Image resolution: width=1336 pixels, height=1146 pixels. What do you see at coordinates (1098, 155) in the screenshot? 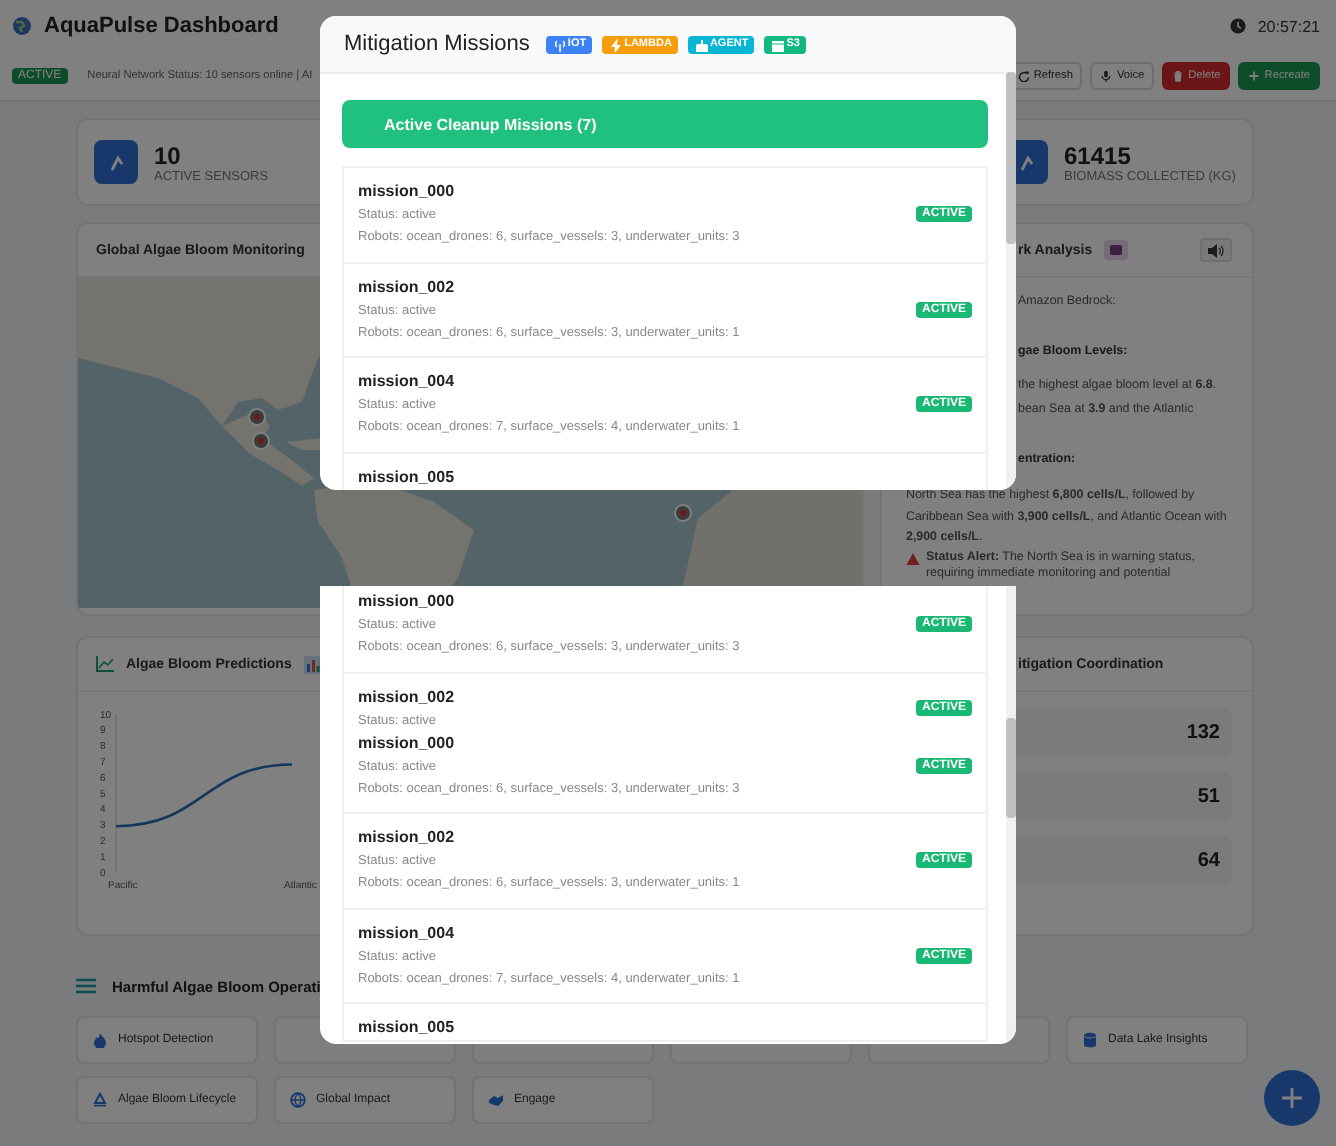
I see `stat-value: 61415` at bounding box center [1098, 155].